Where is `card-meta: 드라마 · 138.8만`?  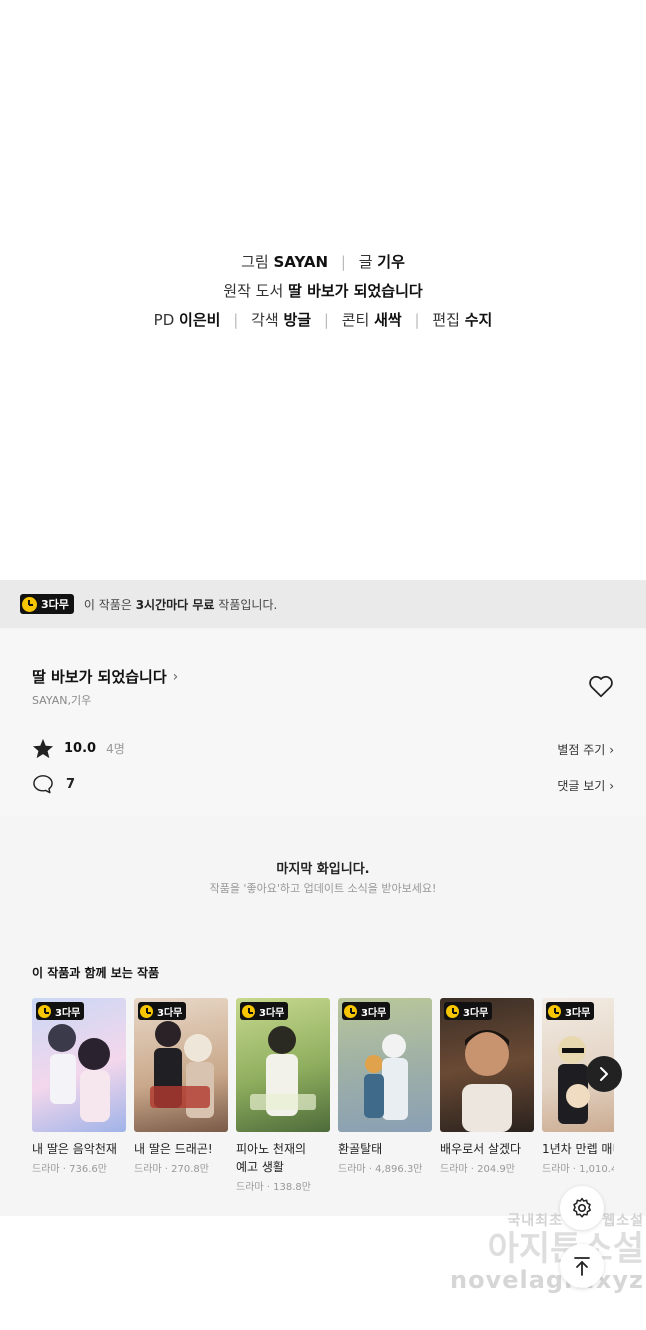
card-meta: 드라마 · 138.8만 is located at coordinates (273, 1187).